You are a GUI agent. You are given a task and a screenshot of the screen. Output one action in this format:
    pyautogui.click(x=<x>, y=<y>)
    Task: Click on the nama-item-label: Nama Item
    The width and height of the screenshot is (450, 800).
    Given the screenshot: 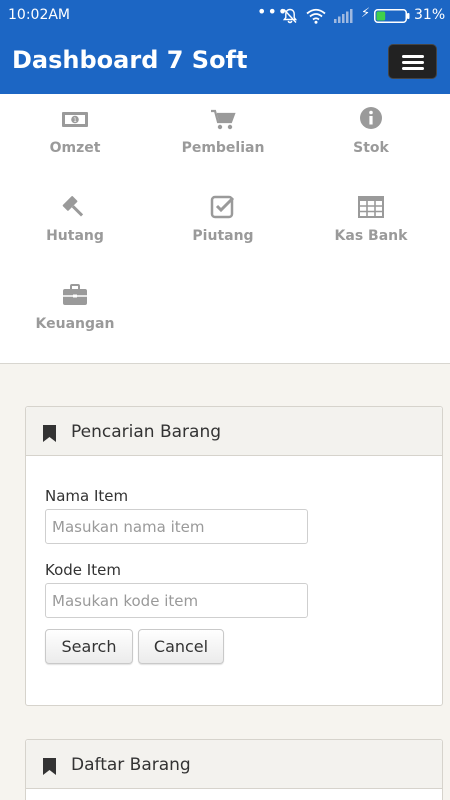 What is the action you would take?
    pyautogui.click(x=87, y=496)
    